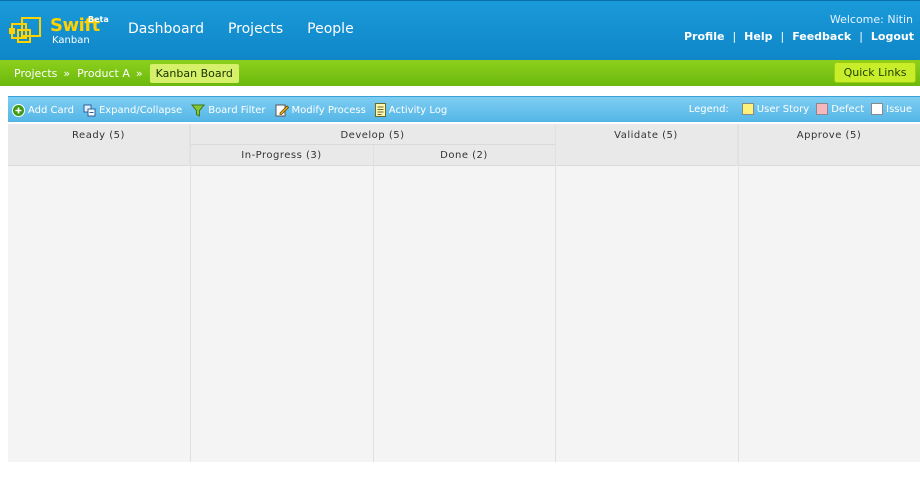  Describe the element at coordinates (822, 109) in the screenshot. I see `defect-swatch` at that location.